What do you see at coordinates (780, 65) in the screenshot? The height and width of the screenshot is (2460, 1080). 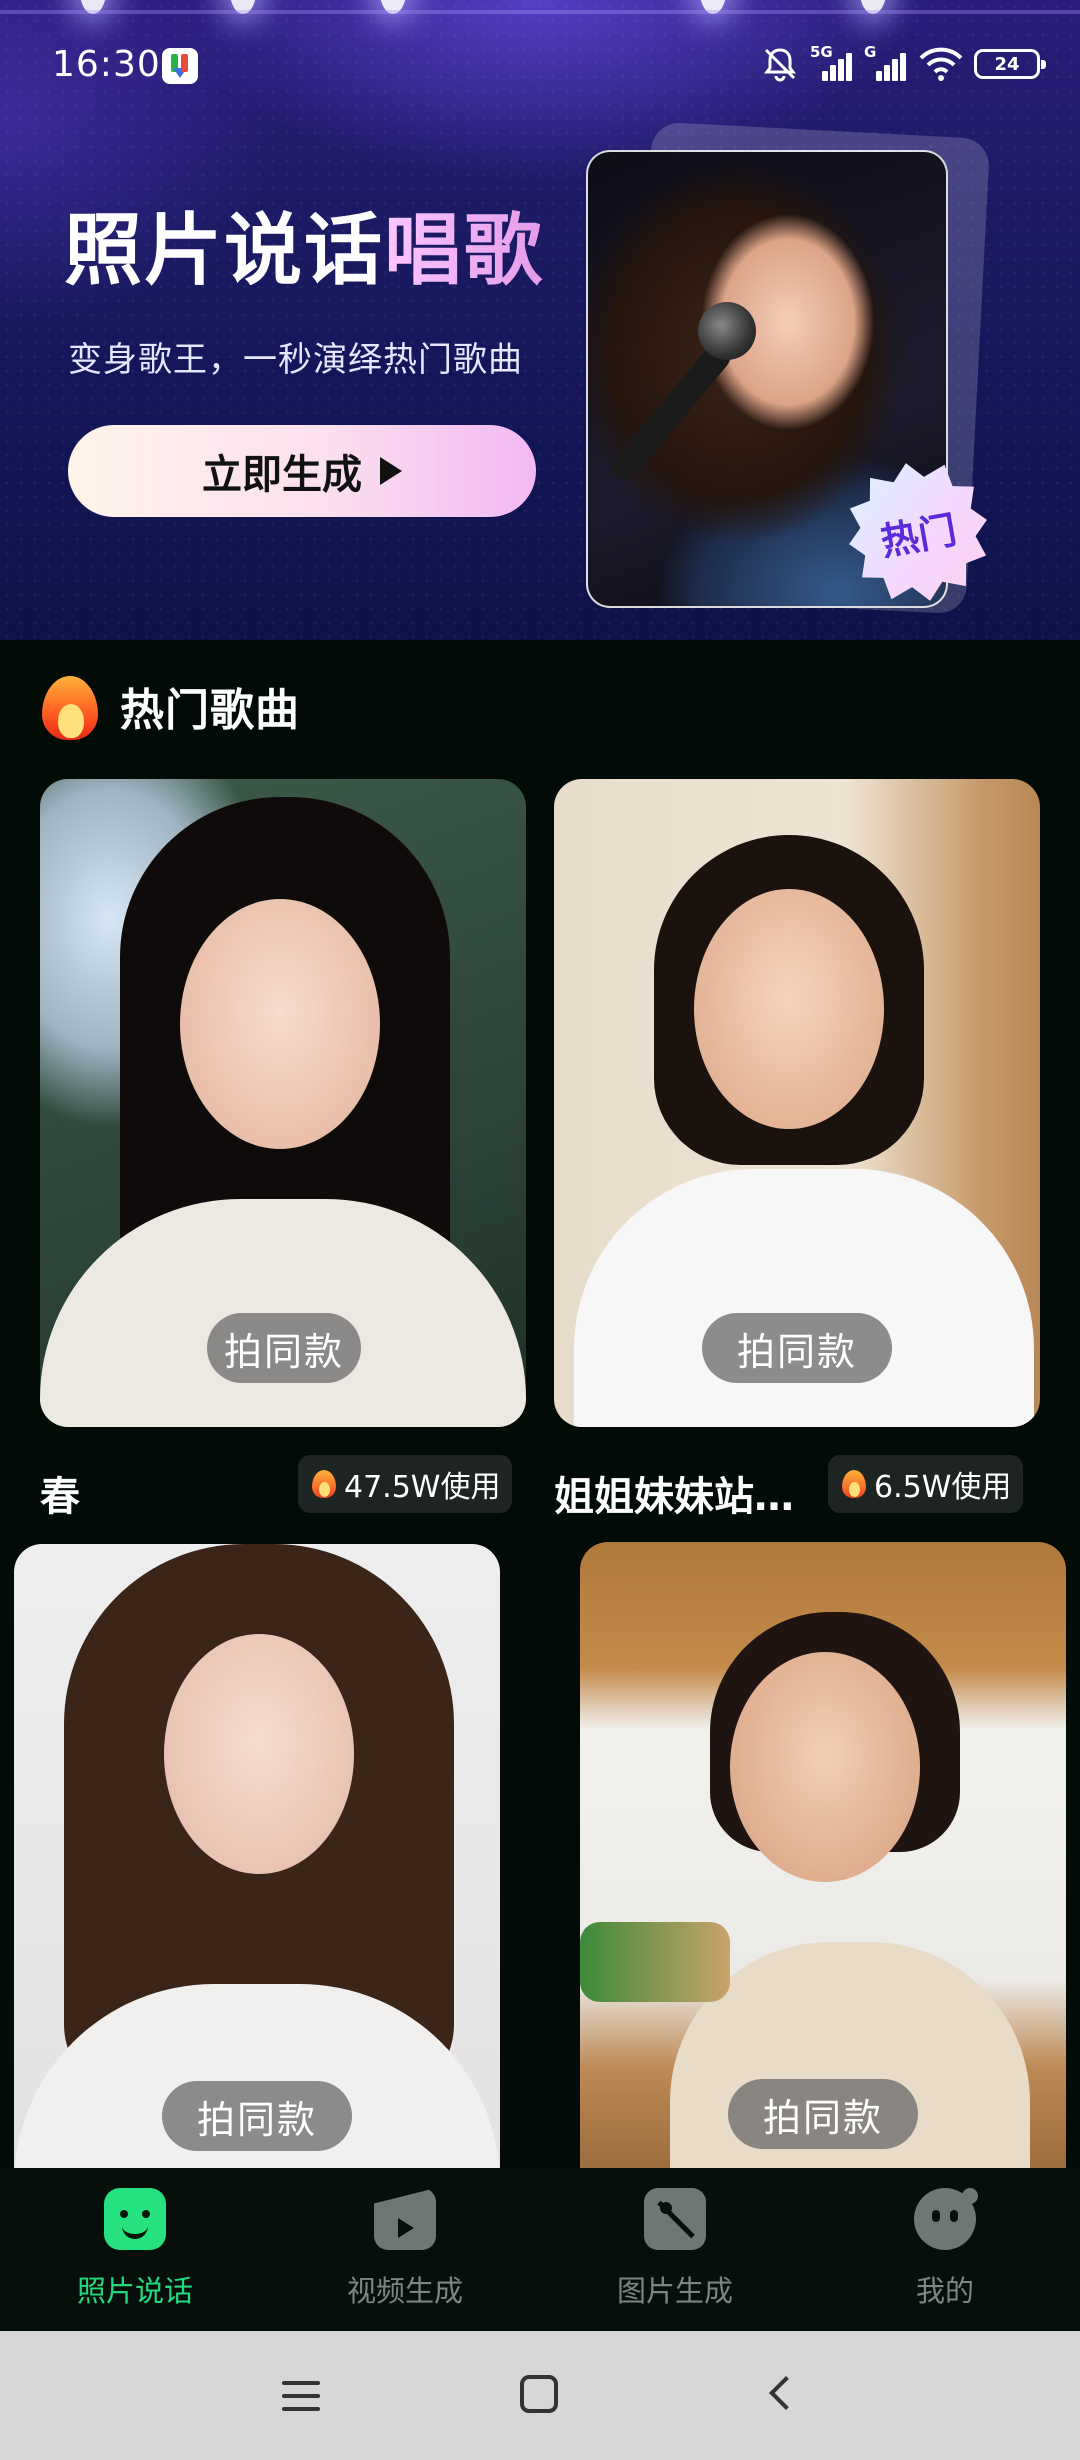 I see `bell-muted-icon` at bounding box center [780, 65].